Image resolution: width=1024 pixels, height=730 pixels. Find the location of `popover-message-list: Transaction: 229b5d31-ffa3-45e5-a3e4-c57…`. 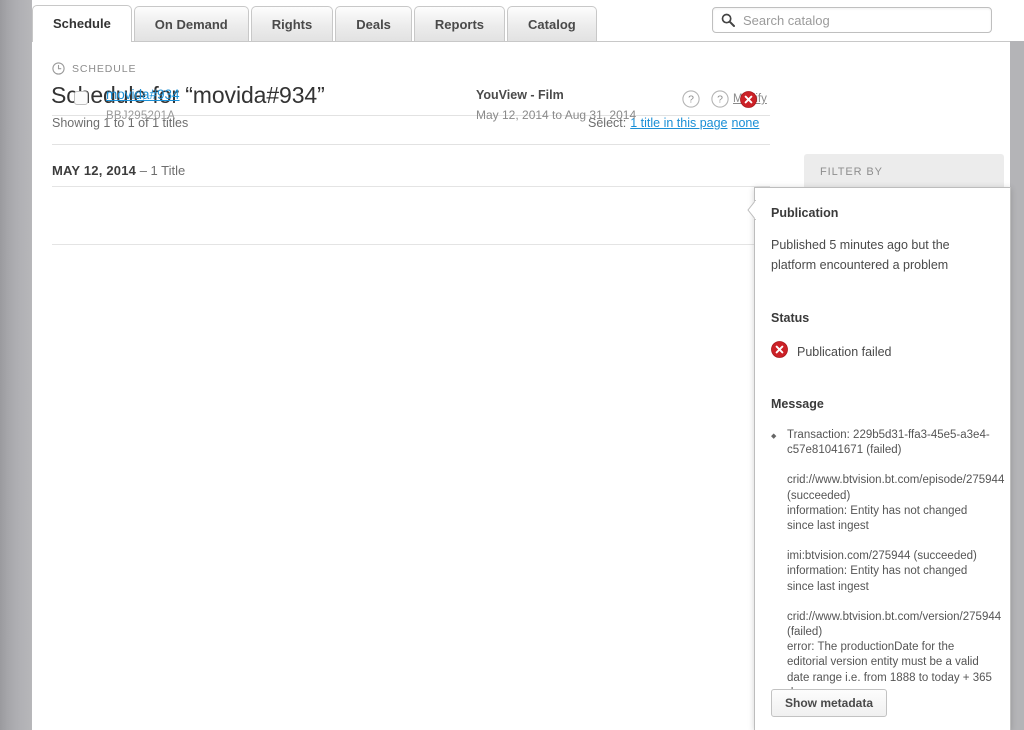

popover-message-list: Transaction: 229b5d31-ffa3-45e5-a3e4-c57… is located at coordinates (888, 564).